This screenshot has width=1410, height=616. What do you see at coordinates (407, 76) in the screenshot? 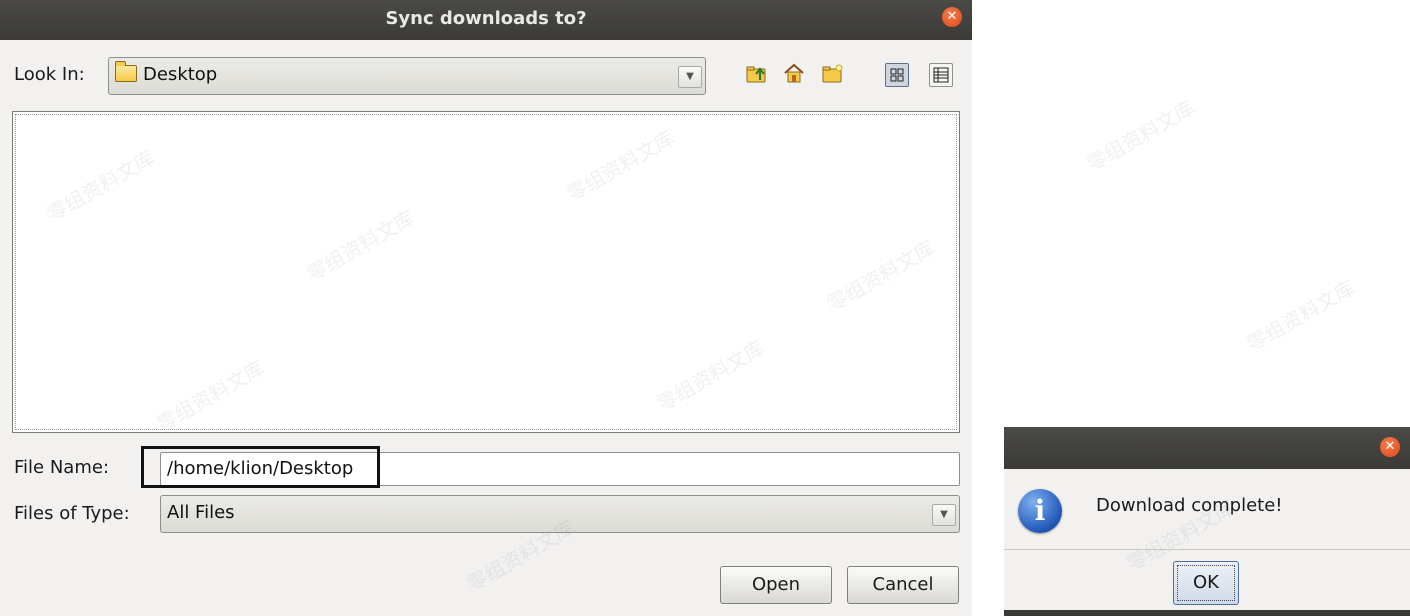
I see `look-in-combo: Desktop ▼` at bounding box center [407, 76].